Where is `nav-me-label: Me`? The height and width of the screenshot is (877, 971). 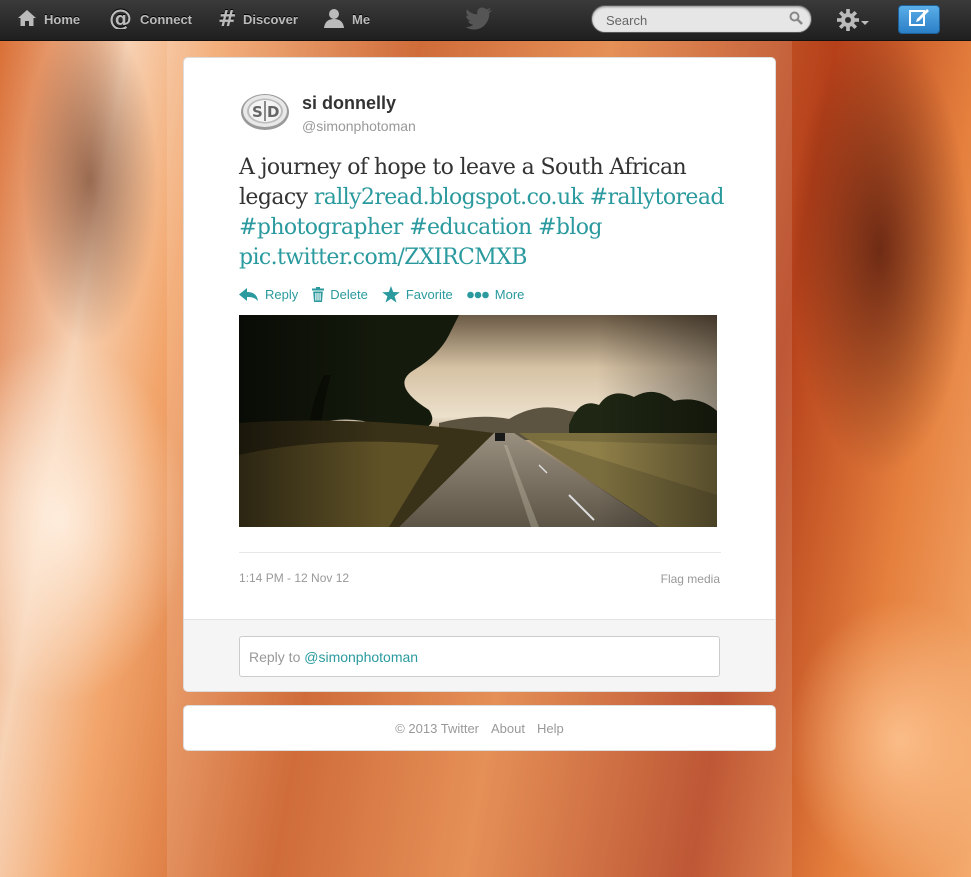 nav-me-label: Me is located at coordinates (361, 19).